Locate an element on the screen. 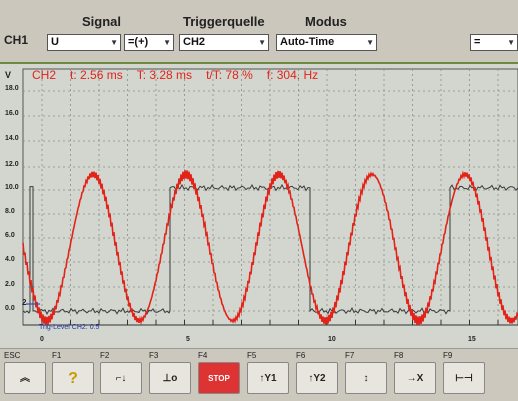  trigger-source-header: Triggerquelle is located at coordinates (224, 21).